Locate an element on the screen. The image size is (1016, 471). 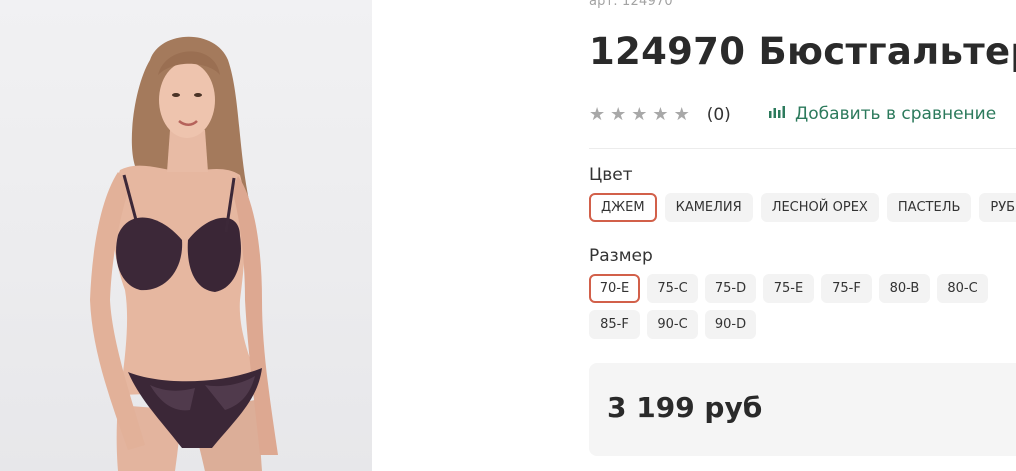
review-count: (0) is located at coordinates (719, 115).